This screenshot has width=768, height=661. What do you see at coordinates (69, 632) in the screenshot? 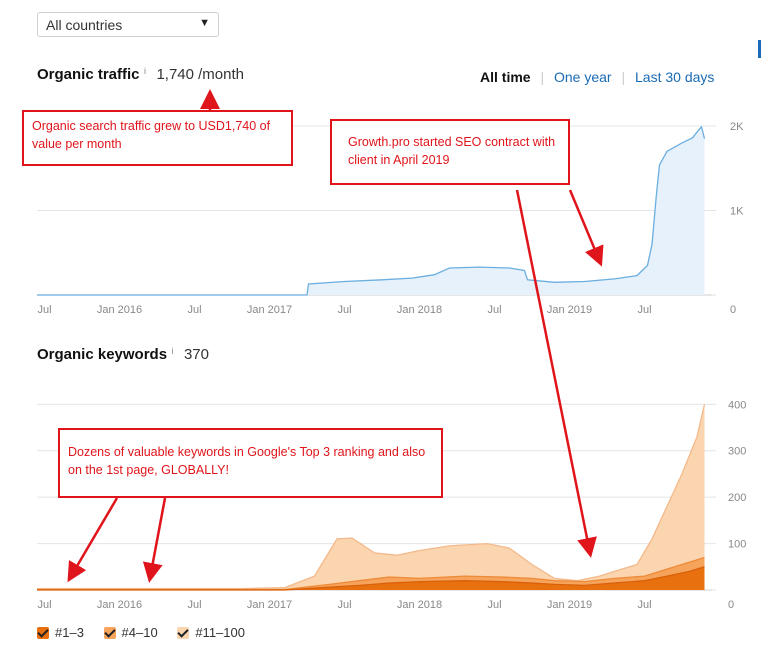
I see `legend-label: #1–3` at bounding box center [69, 632].